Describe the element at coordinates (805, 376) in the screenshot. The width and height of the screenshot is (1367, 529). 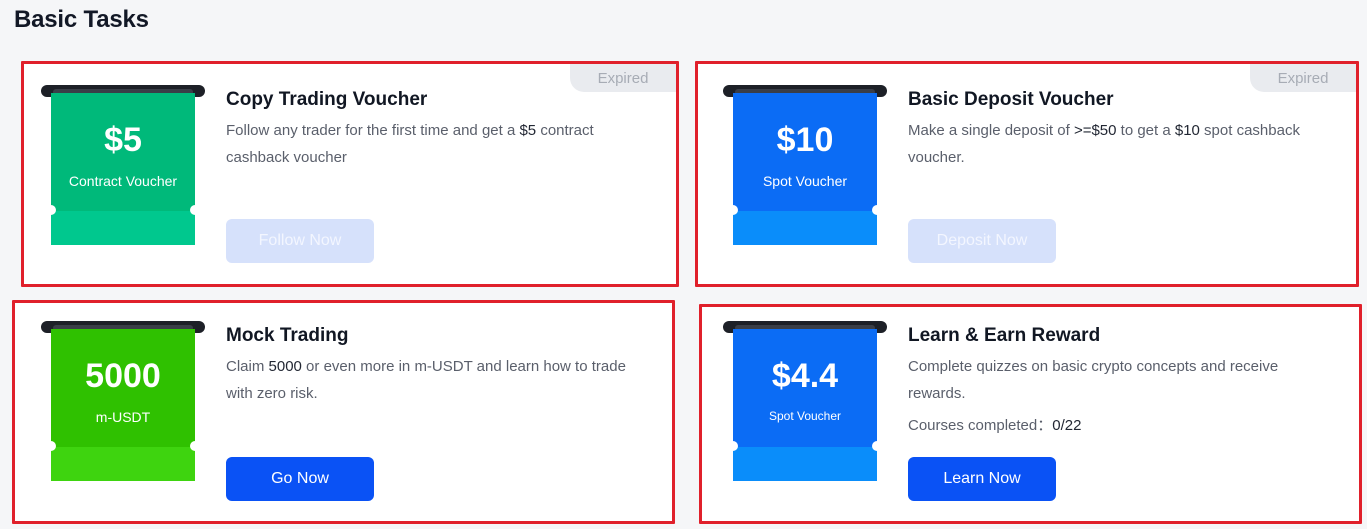
I see `voucher-amount: $4.4` at that location.